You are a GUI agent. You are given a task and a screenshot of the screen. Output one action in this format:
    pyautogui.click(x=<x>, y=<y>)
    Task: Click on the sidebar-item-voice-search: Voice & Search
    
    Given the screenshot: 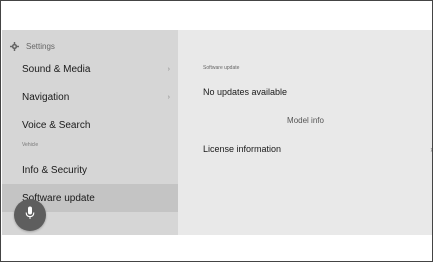 What is the action you would take?
    pyautogui.click(x=90, y=125)
    